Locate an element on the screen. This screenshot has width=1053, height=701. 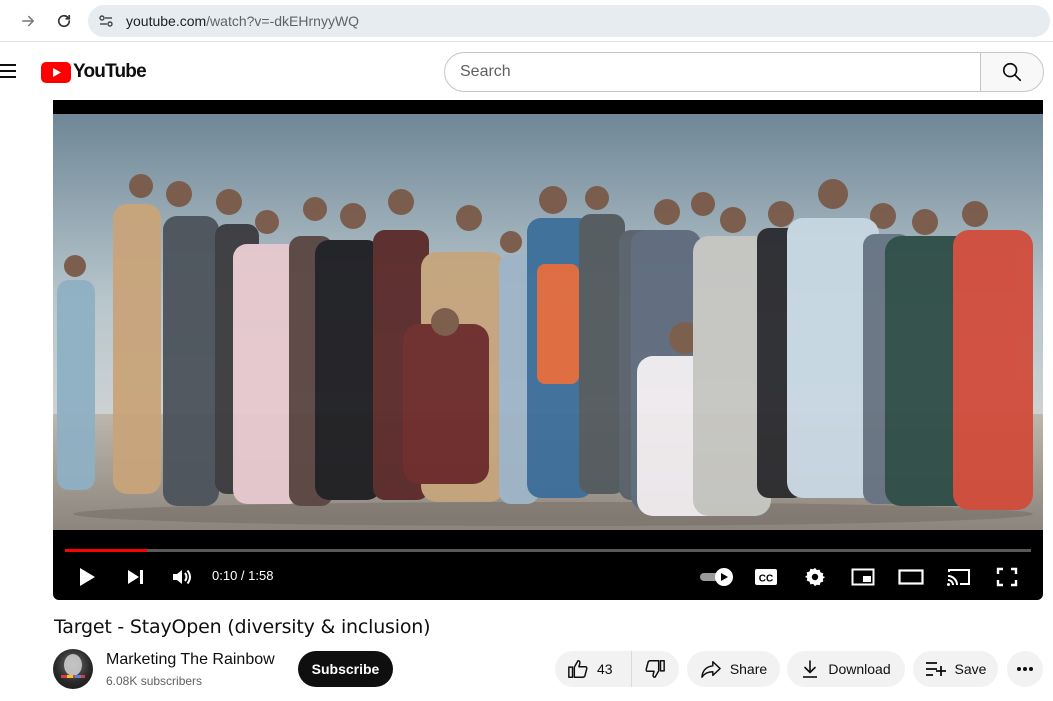
share-icon is located at coordinates (710, 669).